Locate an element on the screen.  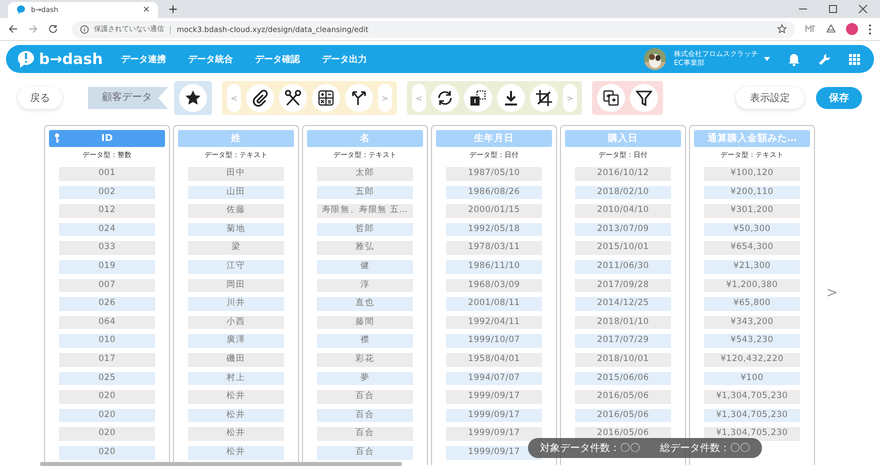
nav-link: データ確認 is located at coordinates (277, 59).